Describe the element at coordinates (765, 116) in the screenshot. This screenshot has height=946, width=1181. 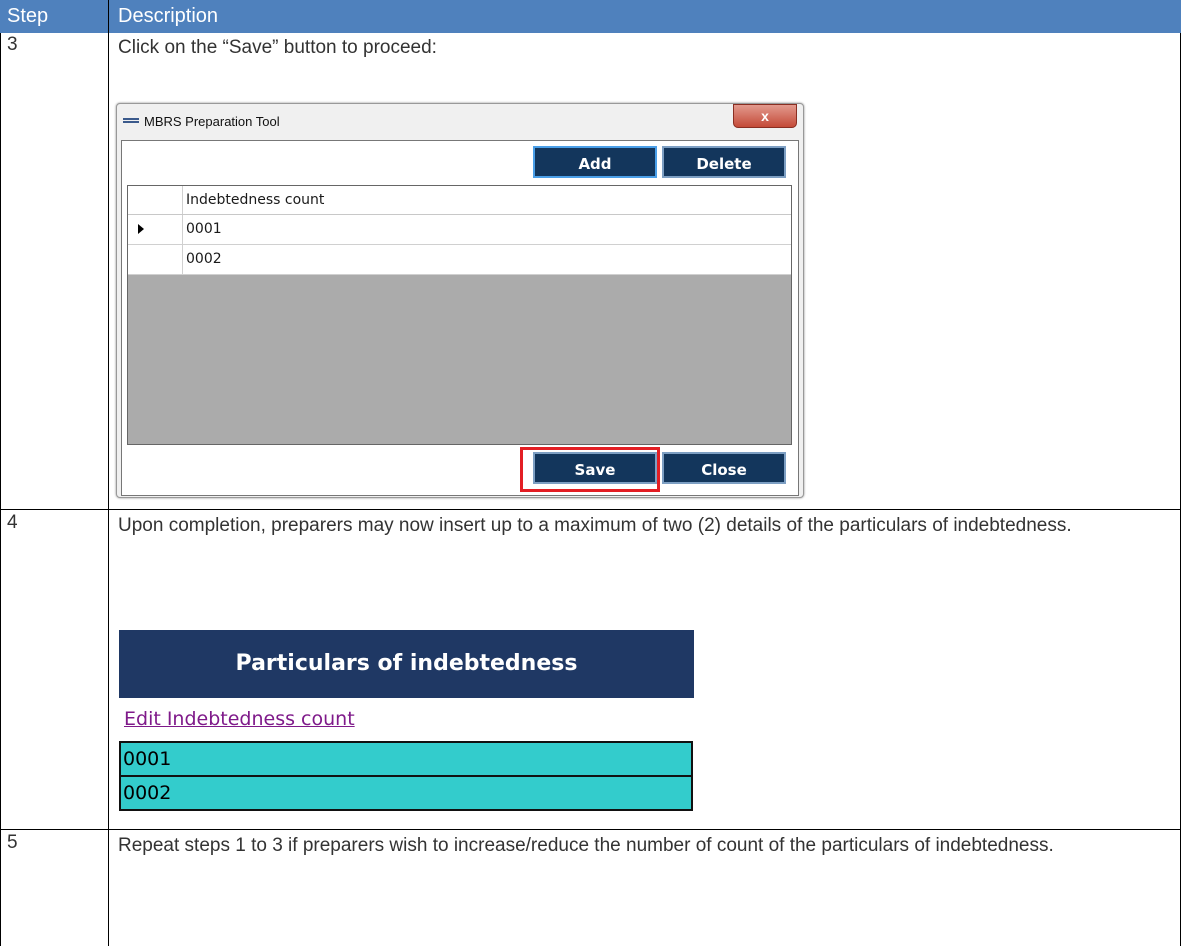
I see `window-close-button: x` at that location.